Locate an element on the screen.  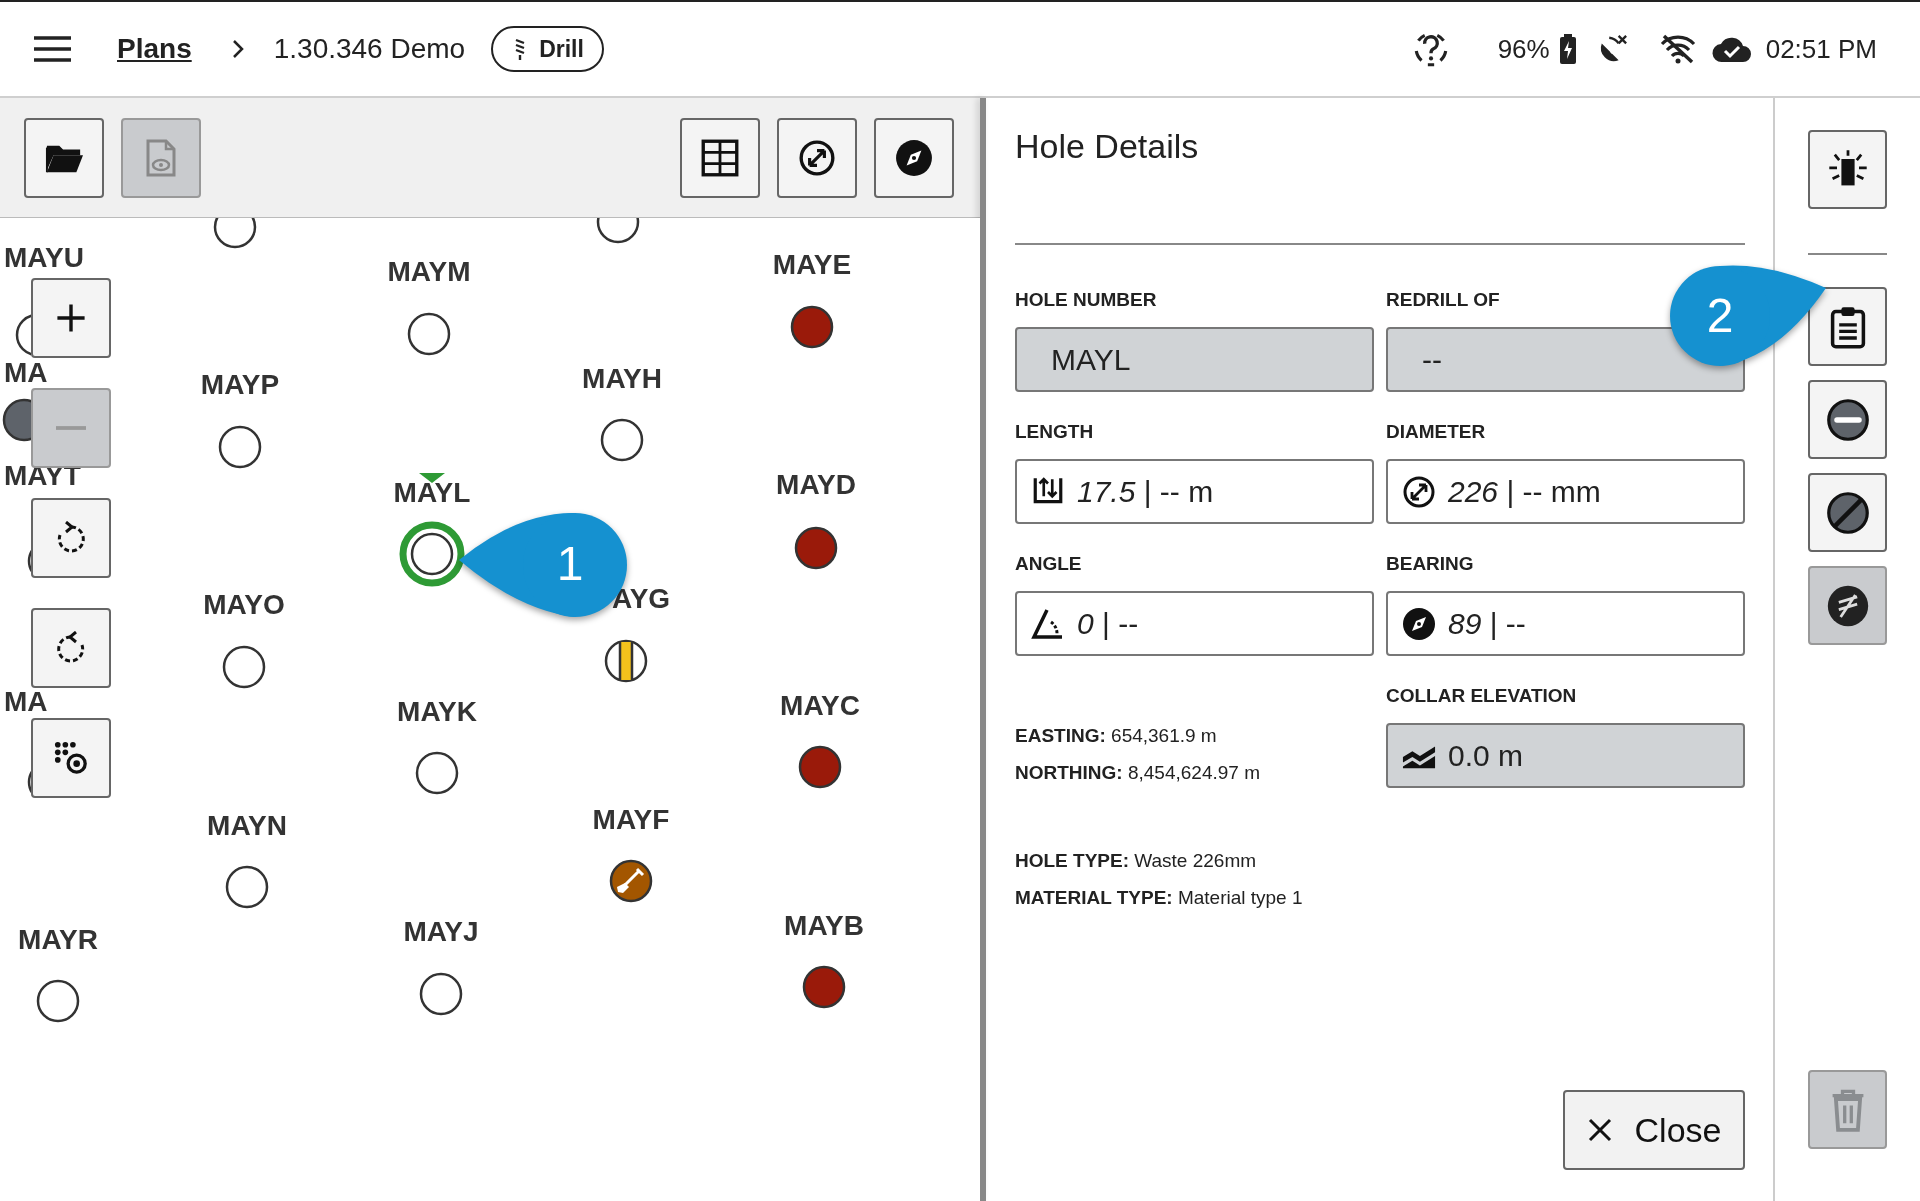
hole-label: MAYF is located at coordinates (631, 820).